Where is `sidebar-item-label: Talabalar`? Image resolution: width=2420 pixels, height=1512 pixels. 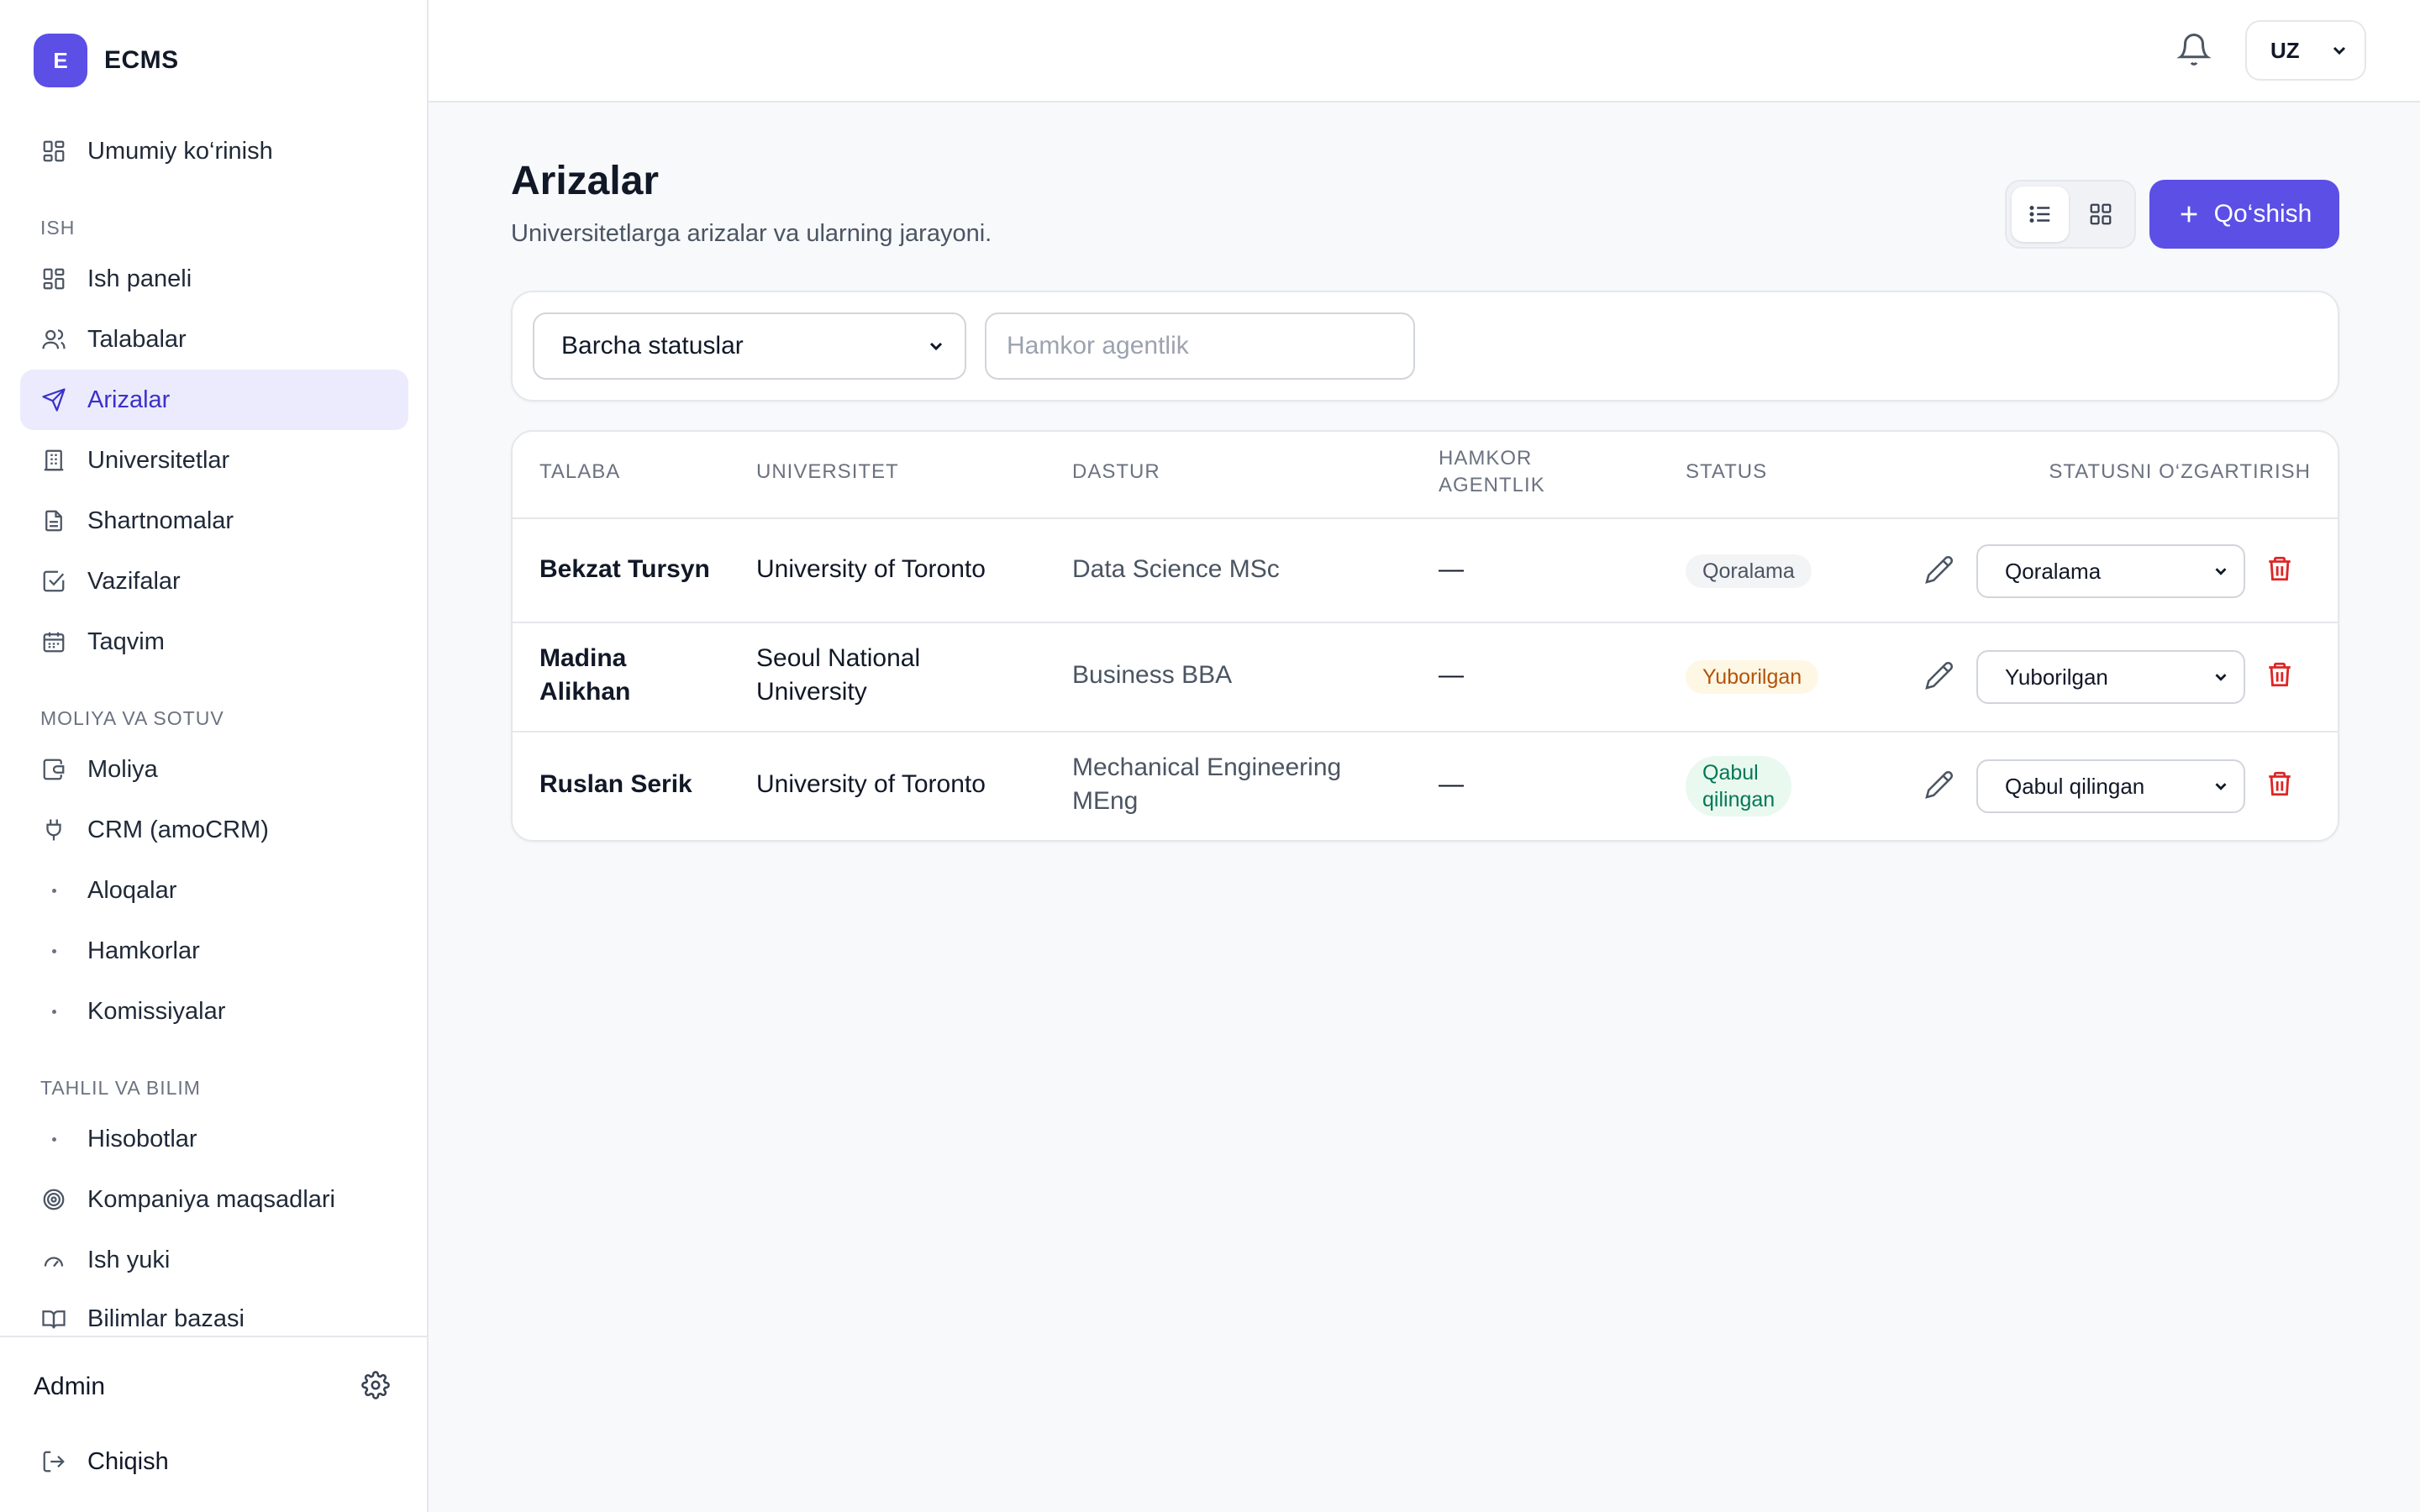
sidebar-item-label: Talabalar is located at coordinates (137, 339).